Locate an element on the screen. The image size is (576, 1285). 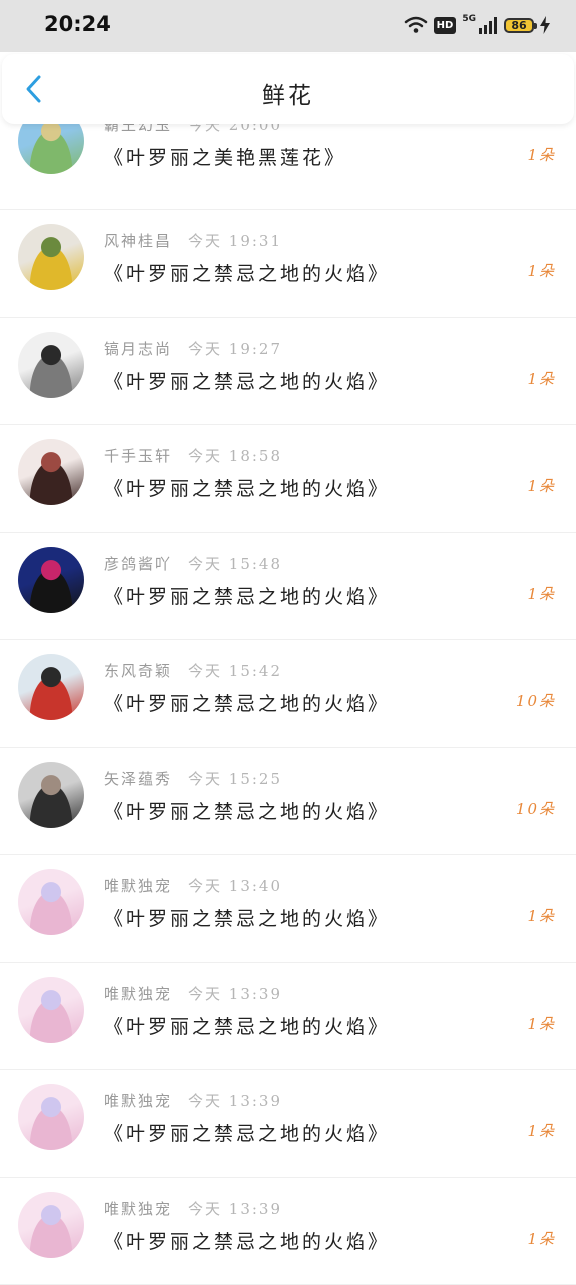
sender-line: 千手玉轩今天 18:58 is located at coordinates (247, 455).